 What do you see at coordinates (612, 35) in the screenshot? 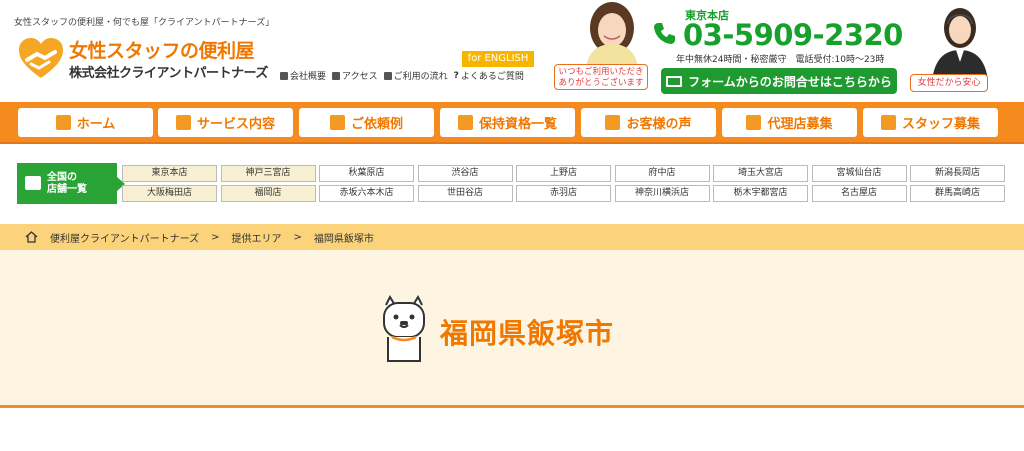
I see `staff-woman-photo` at bounding box center [612, 35].